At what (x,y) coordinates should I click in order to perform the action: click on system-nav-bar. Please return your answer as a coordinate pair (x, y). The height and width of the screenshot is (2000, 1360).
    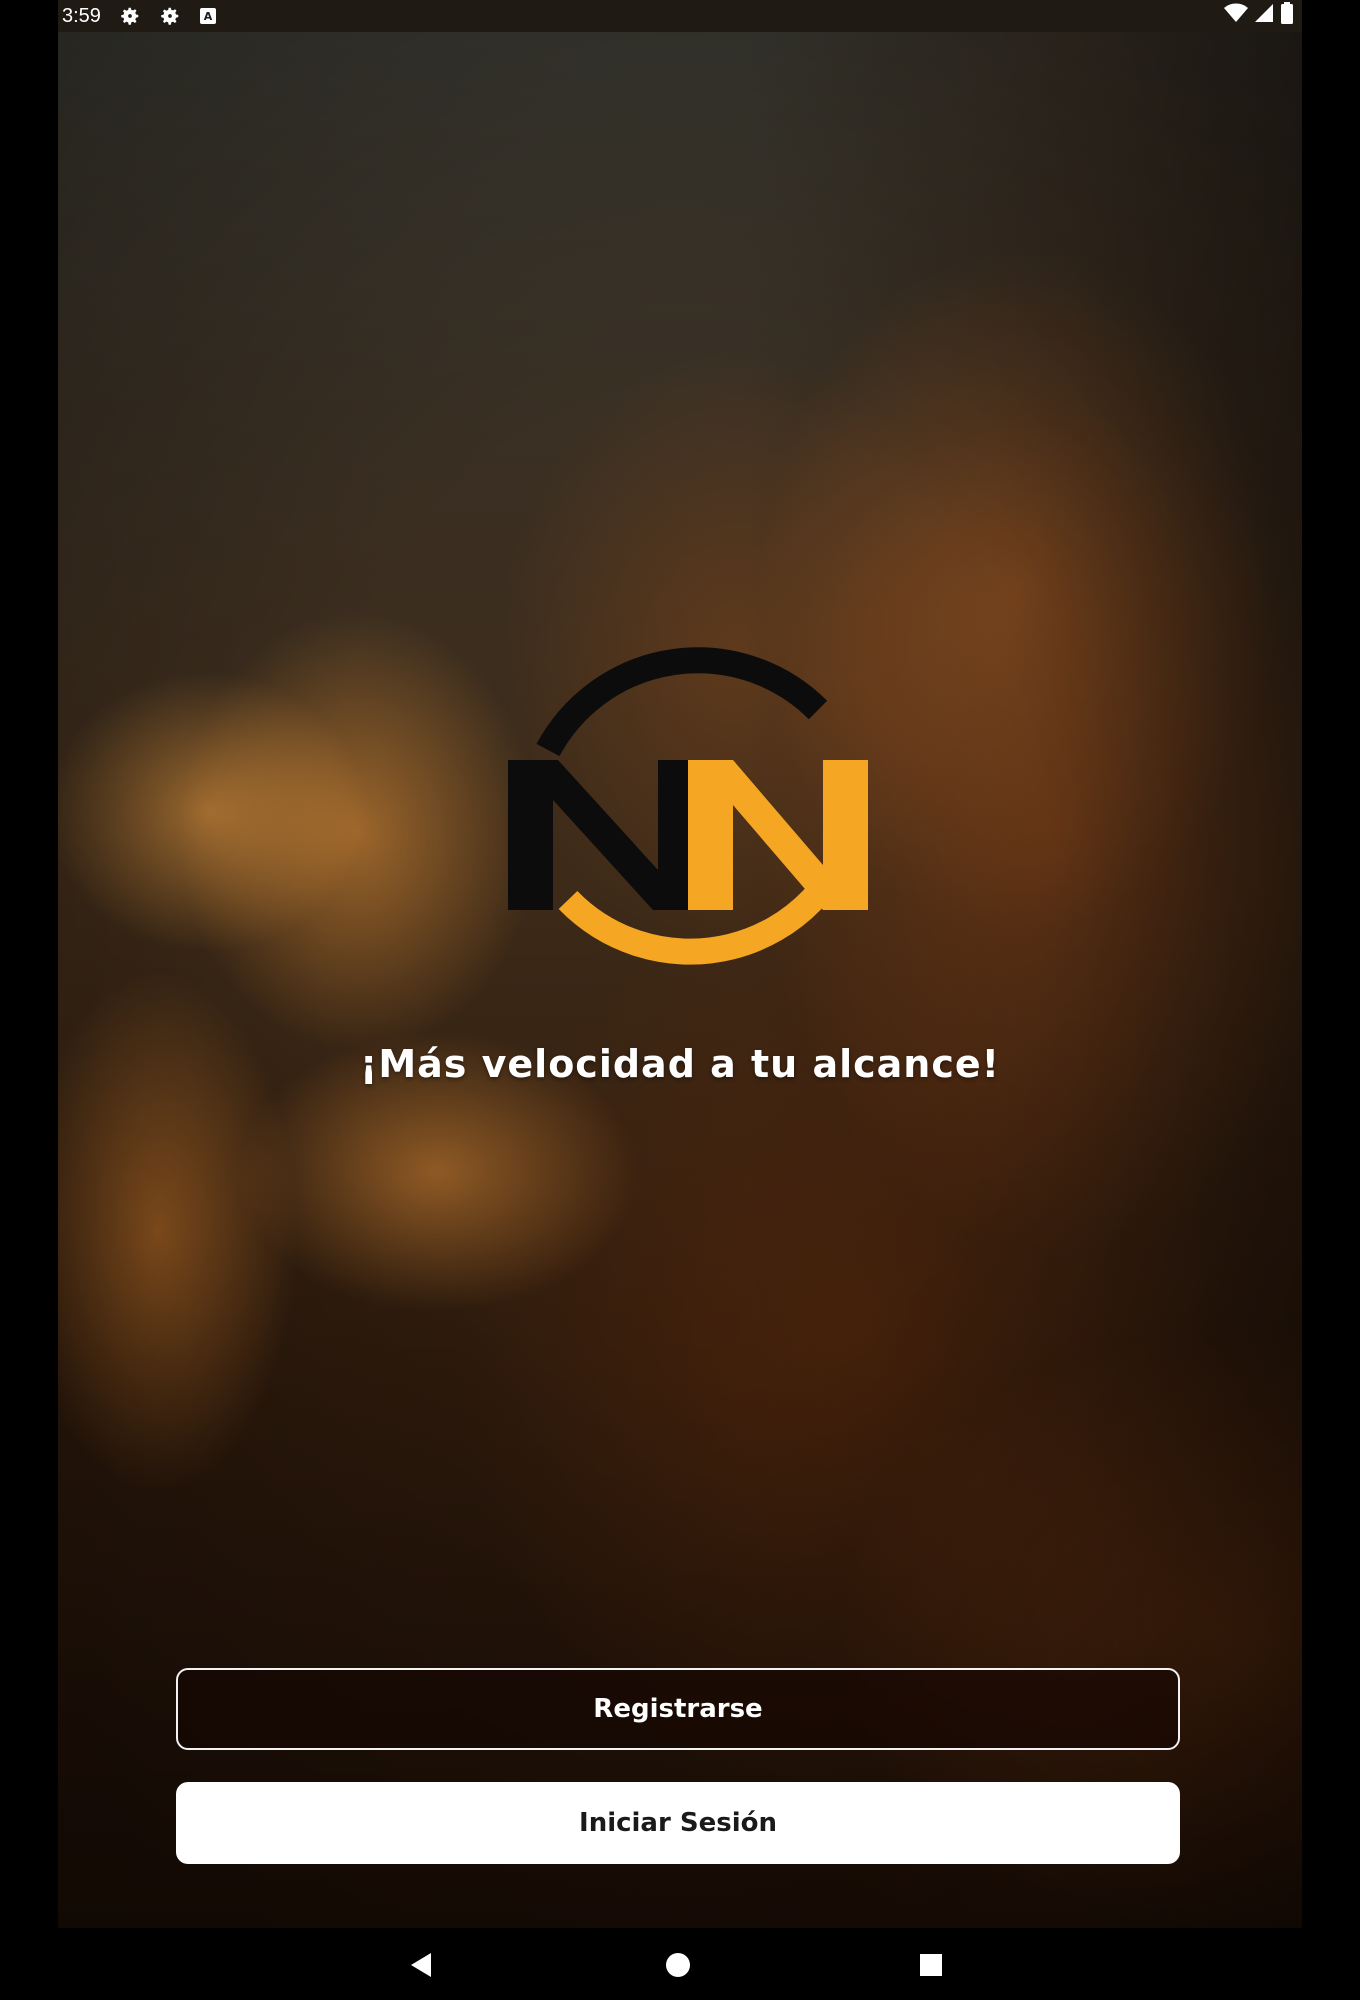
    Looking at the image, I should click on (680, 1964).